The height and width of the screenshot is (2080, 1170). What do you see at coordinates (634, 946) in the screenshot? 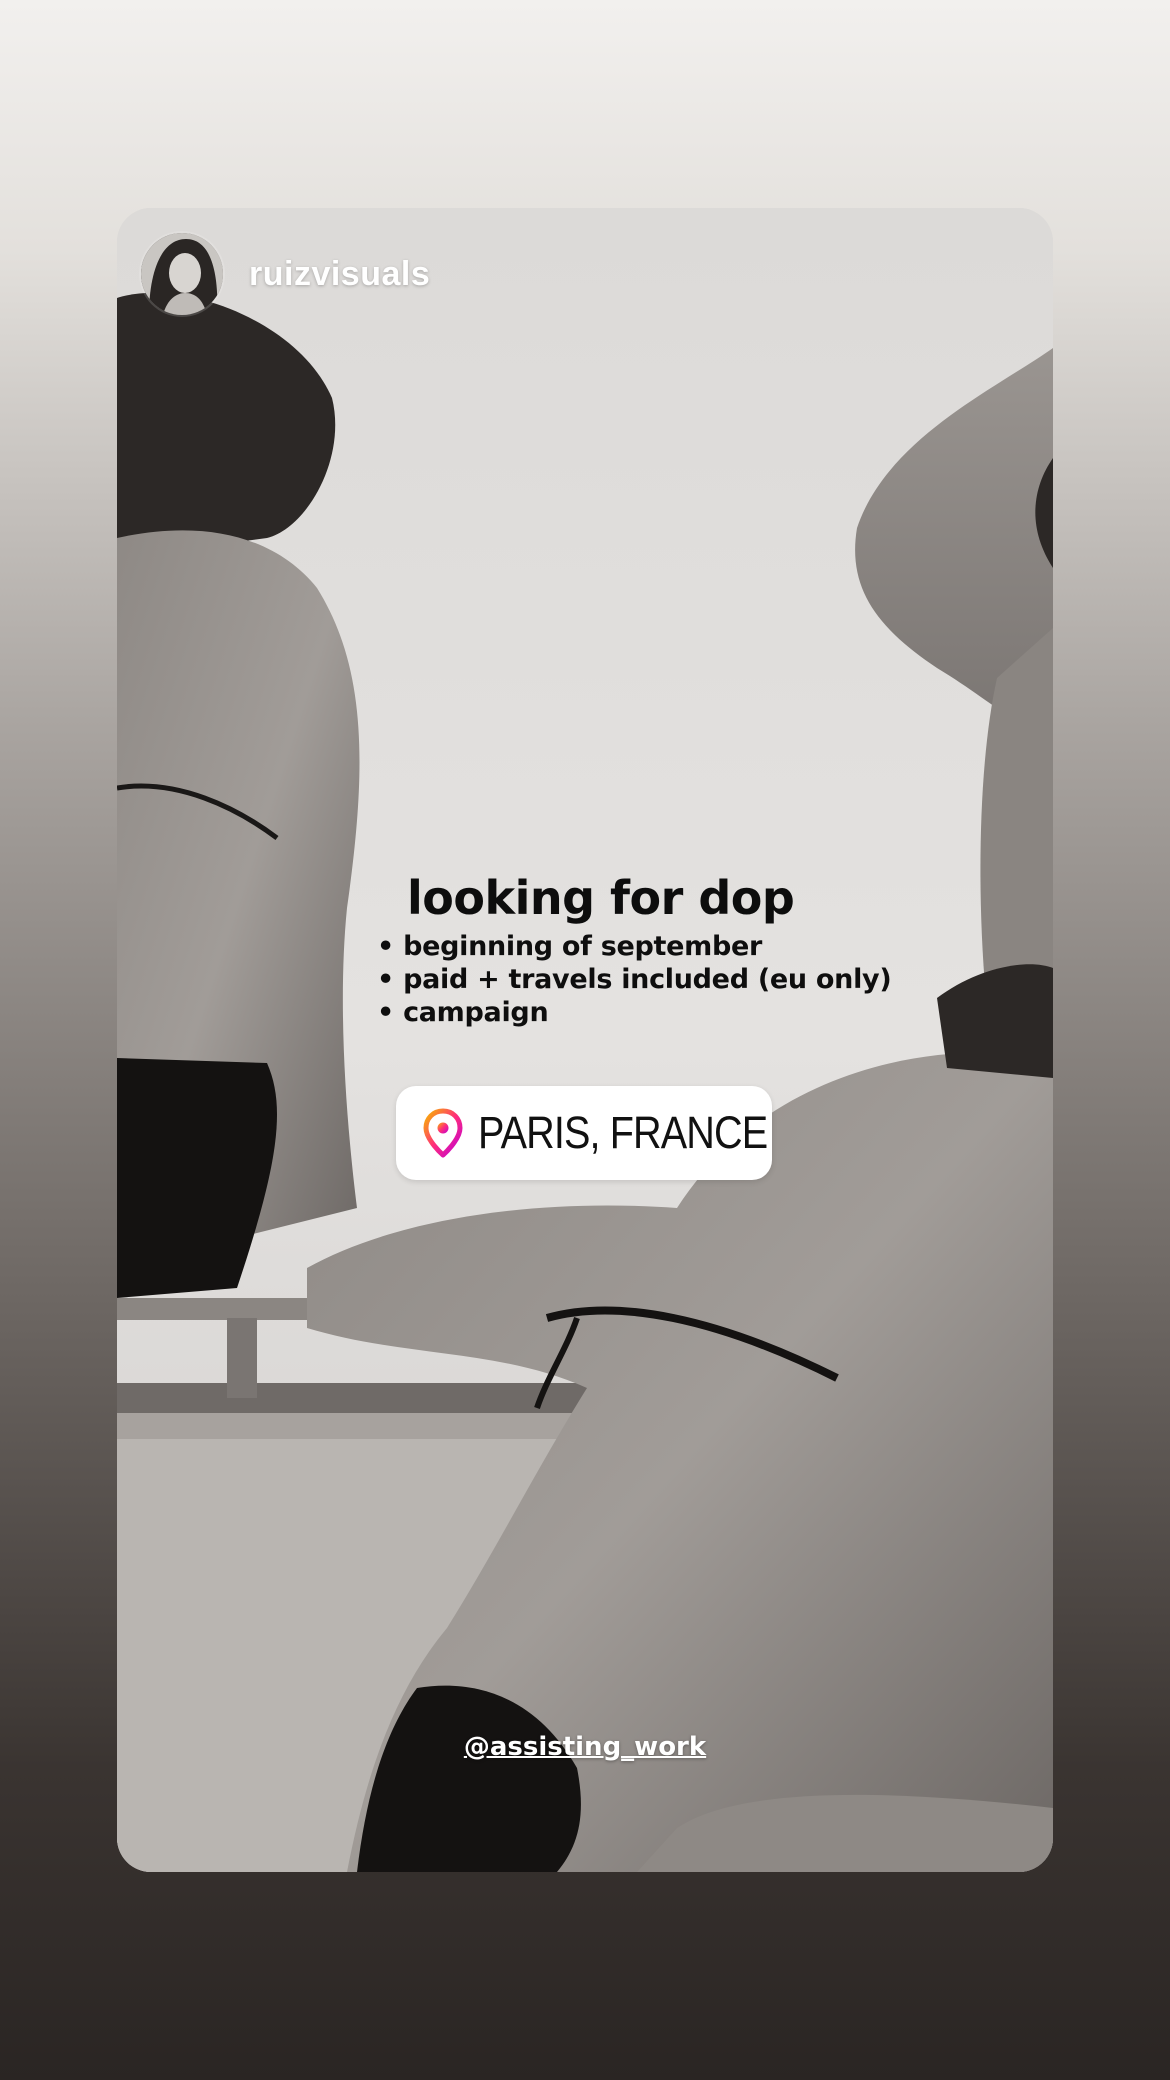
I see `list-item: beginning of september` at bounding box center [634, 946].